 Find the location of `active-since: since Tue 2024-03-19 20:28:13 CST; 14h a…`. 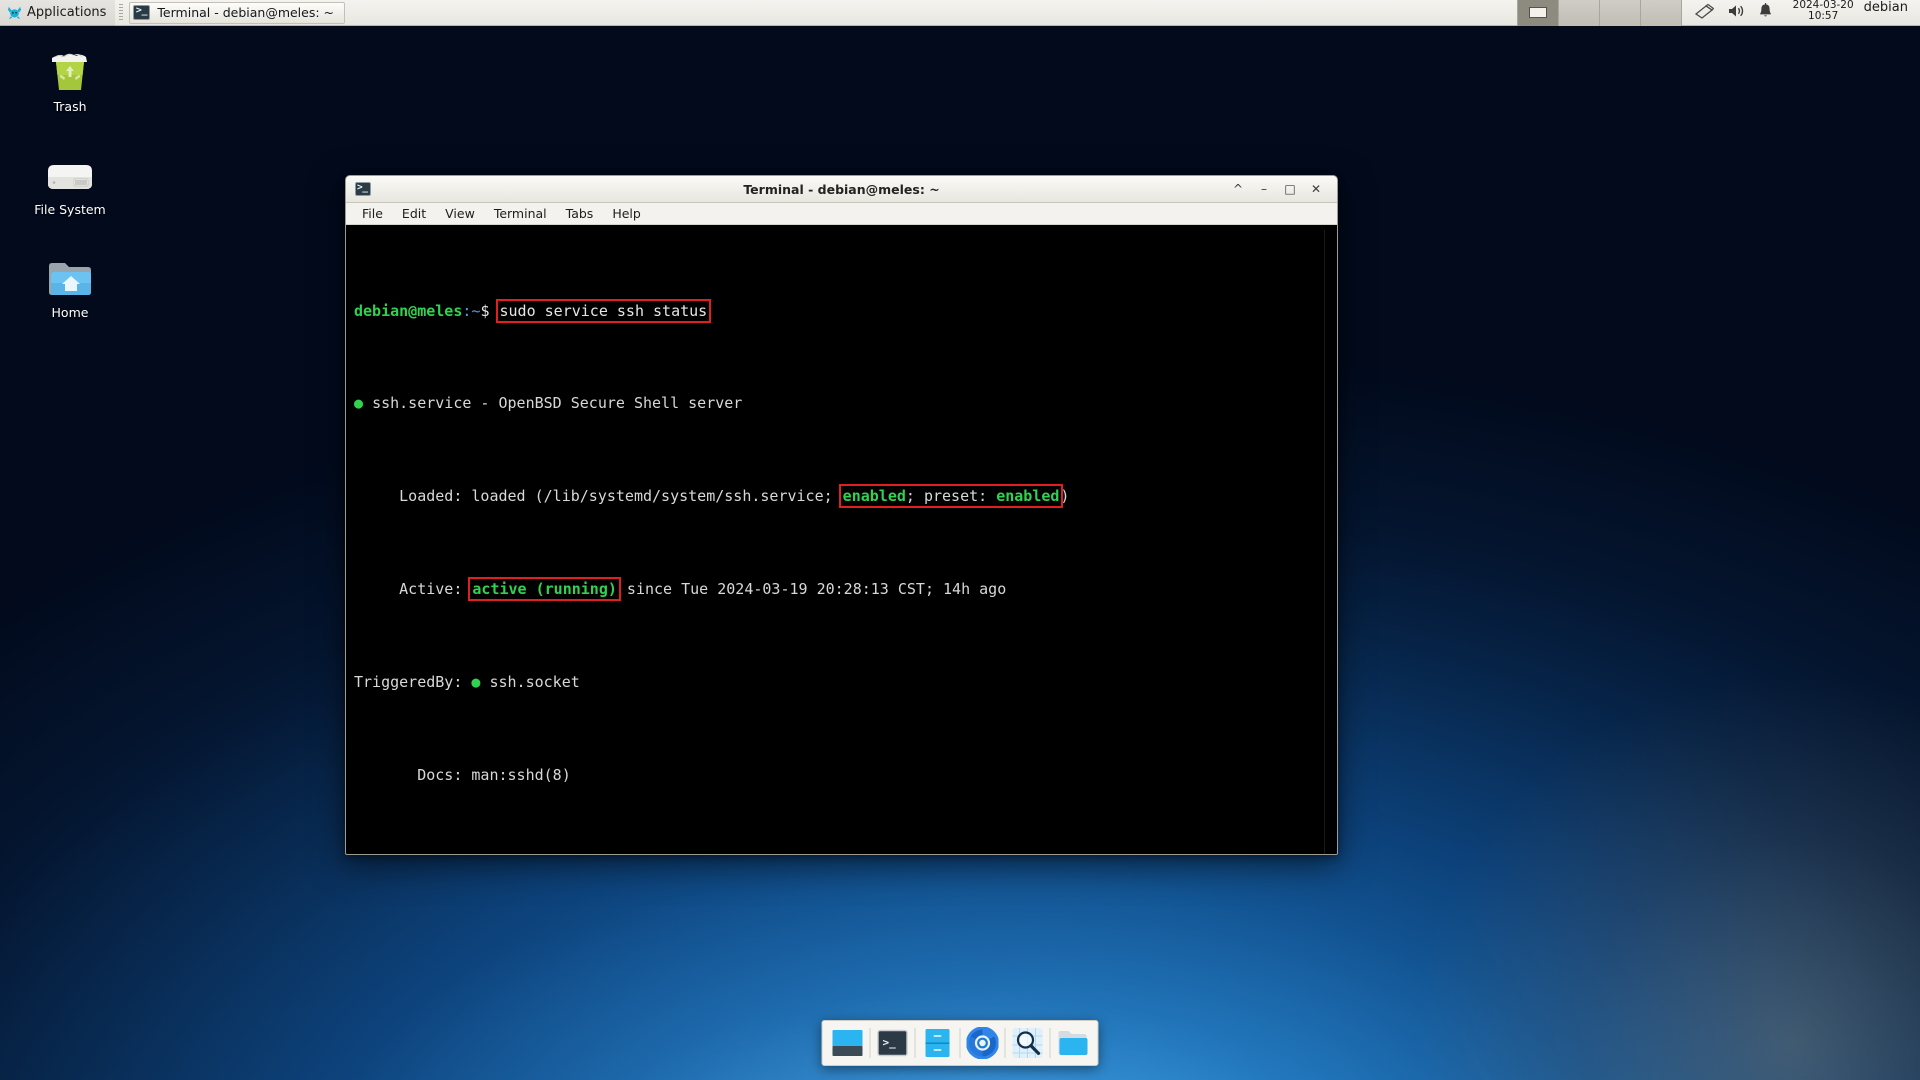

active-since: since Tue 2024-03-19 20:28:13 CST; 14h a… is located at coordinates (812, 589).